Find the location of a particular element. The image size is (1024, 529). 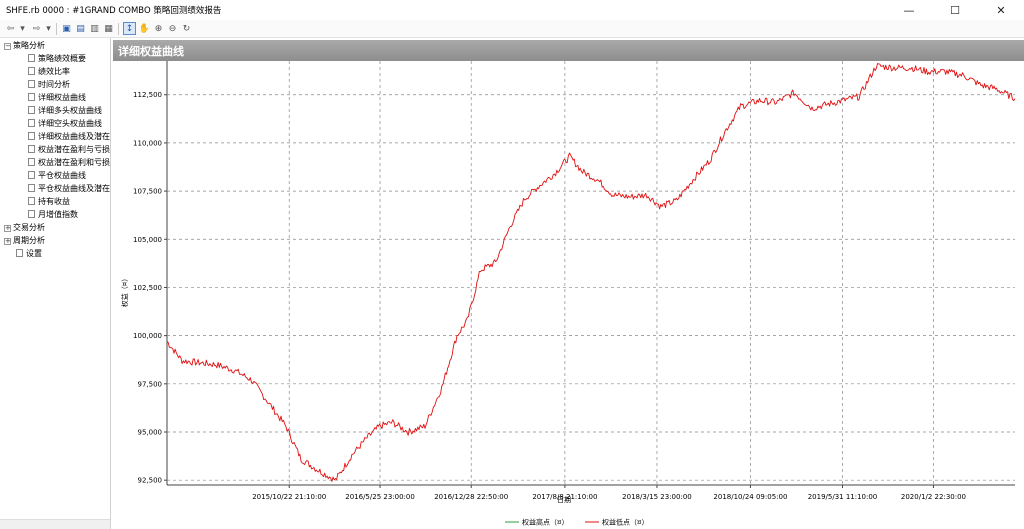

window-title: SHFE.rb 0000 : #1GRAND COMBO 策略回测绩效报告 is located at coordinates (114, 11).